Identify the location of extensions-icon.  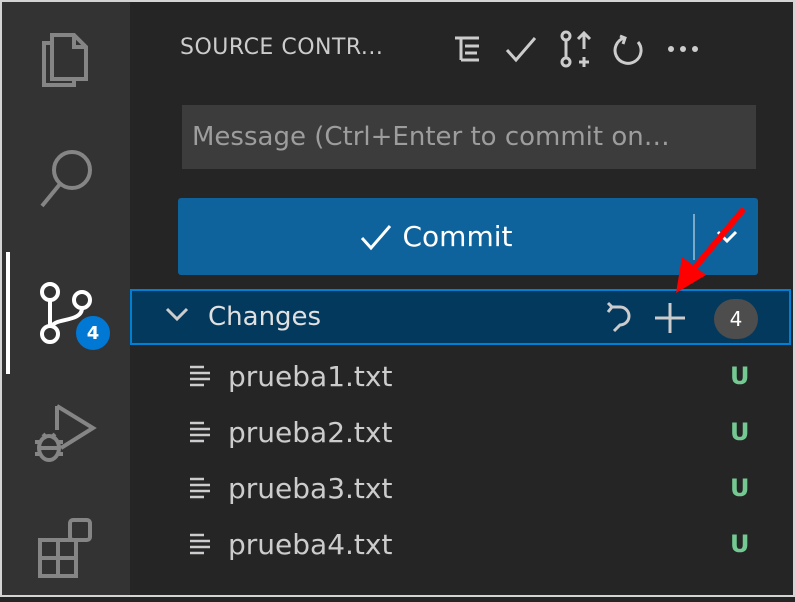
(65, 548).